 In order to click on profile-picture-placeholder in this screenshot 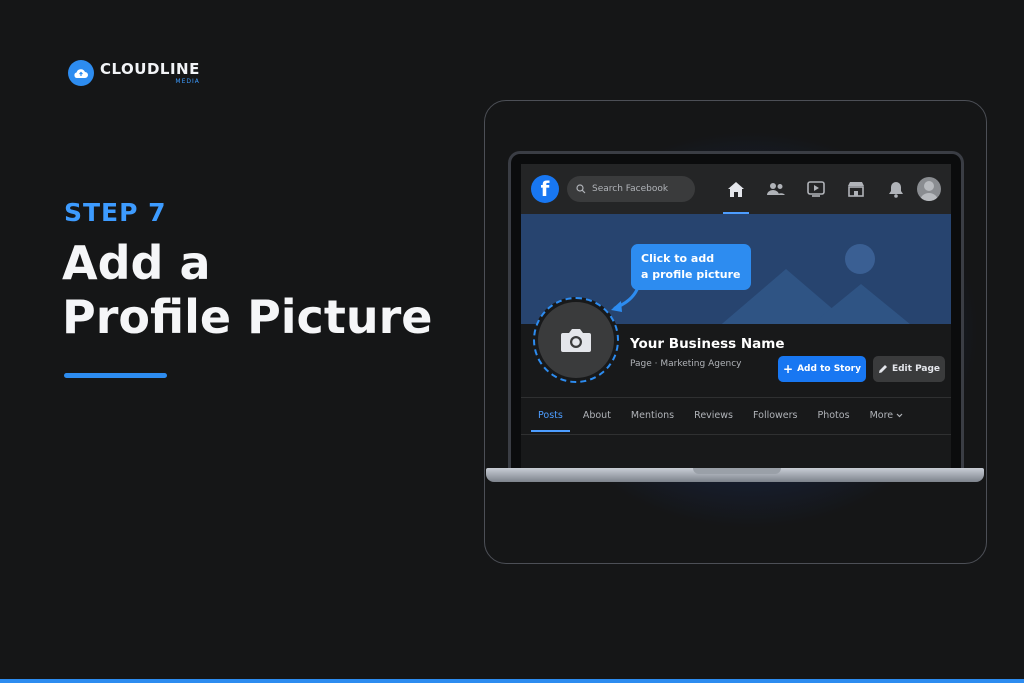, I will do `click(576, 340)`.